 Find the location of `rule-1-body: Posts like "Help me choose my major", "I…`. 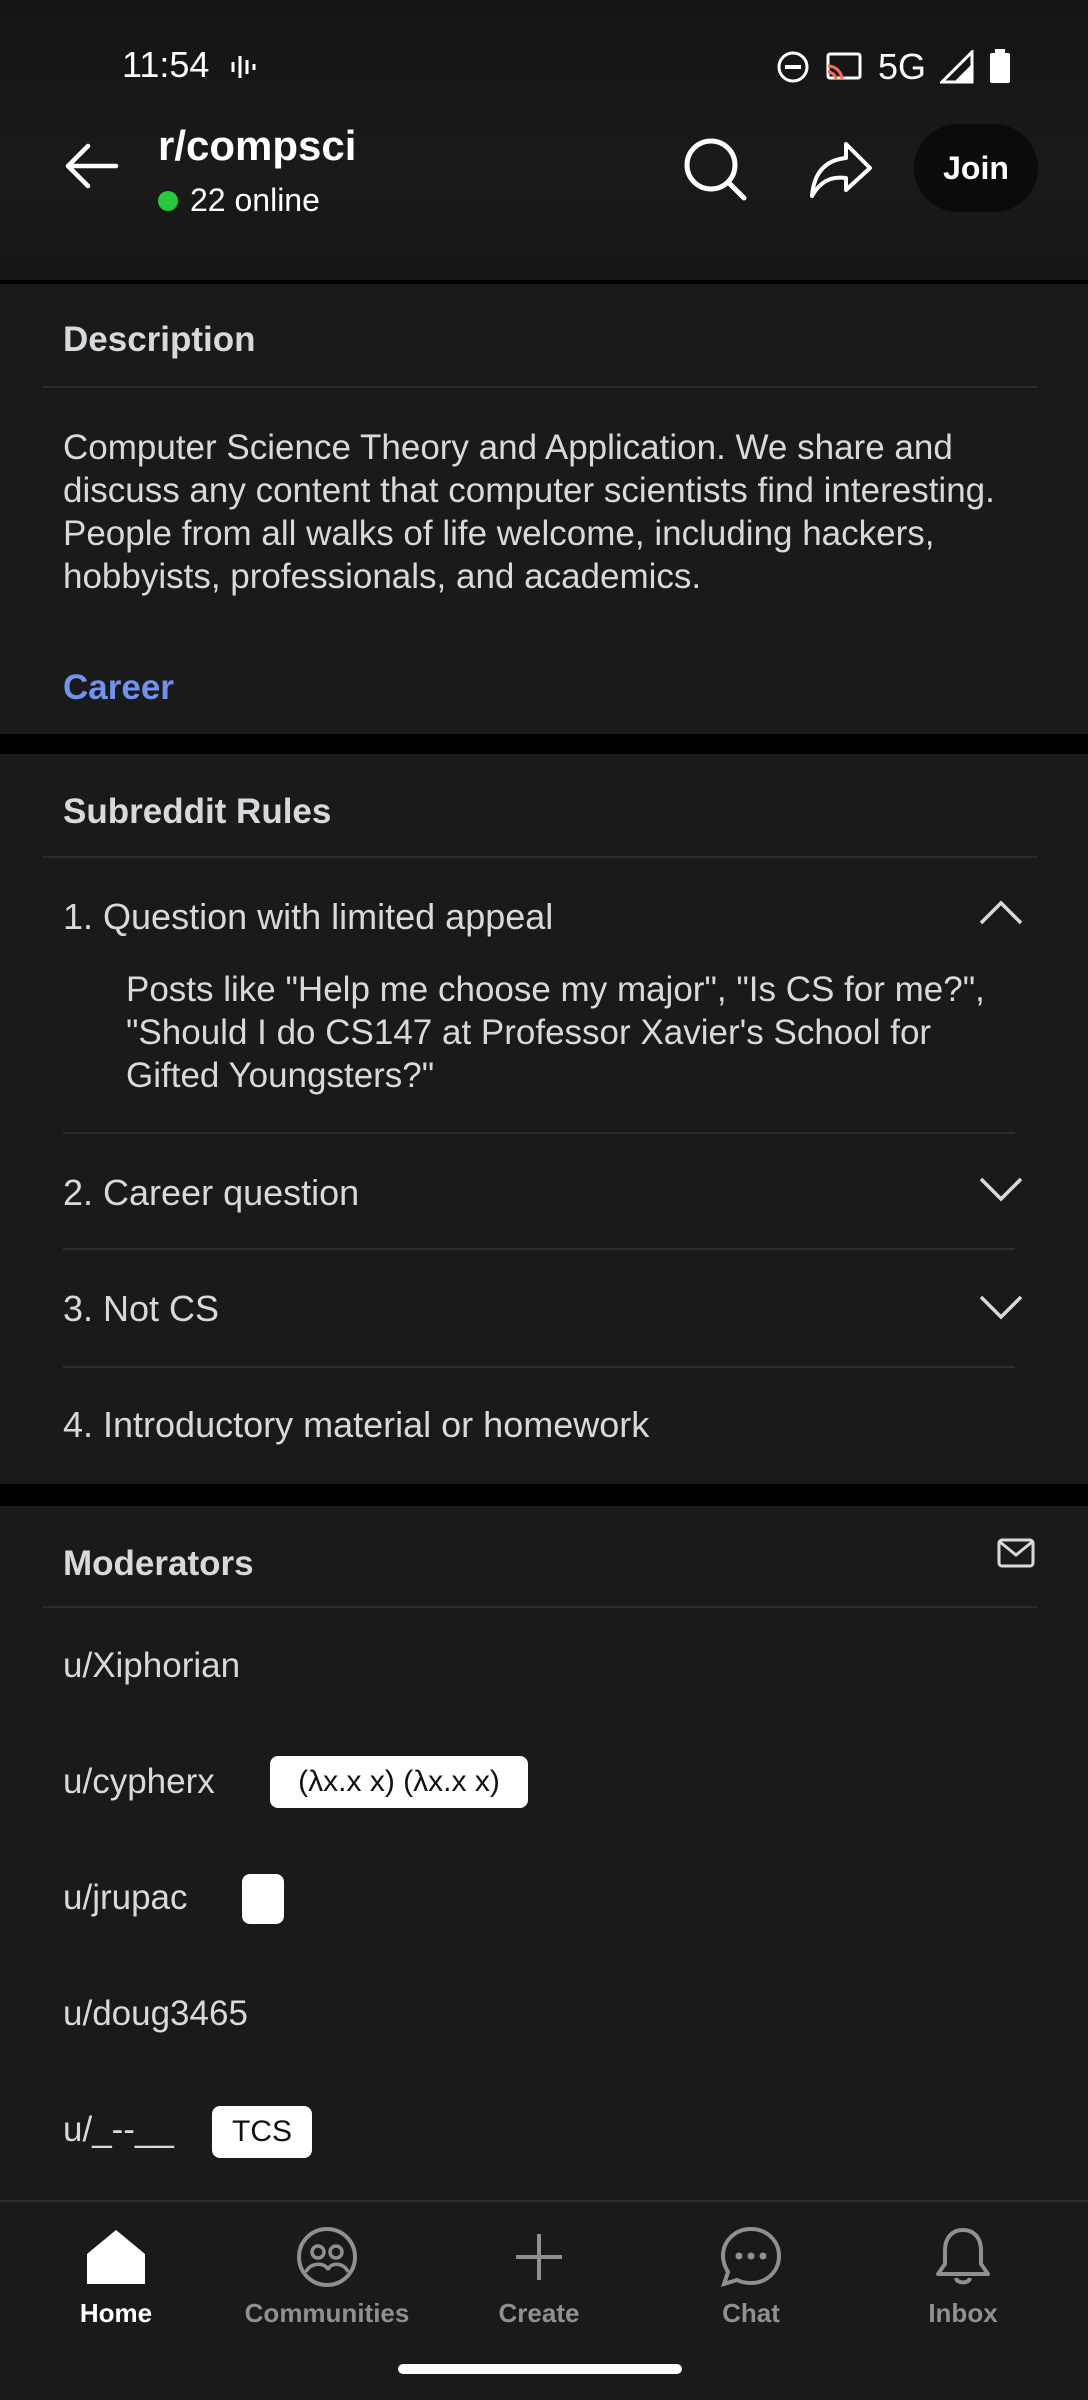

rule-1-body: Posts like "Help me choose my major", "I… is located at coordinates (555, 1032).